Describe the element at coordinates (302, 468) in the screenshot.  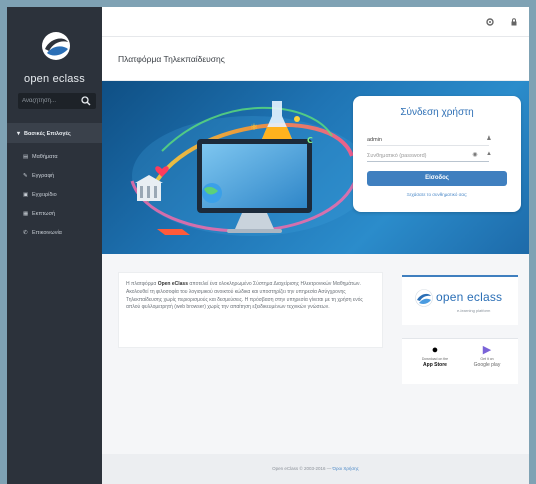
I see `copyright-text: Open eClass © 2003-2016 —` at that location.